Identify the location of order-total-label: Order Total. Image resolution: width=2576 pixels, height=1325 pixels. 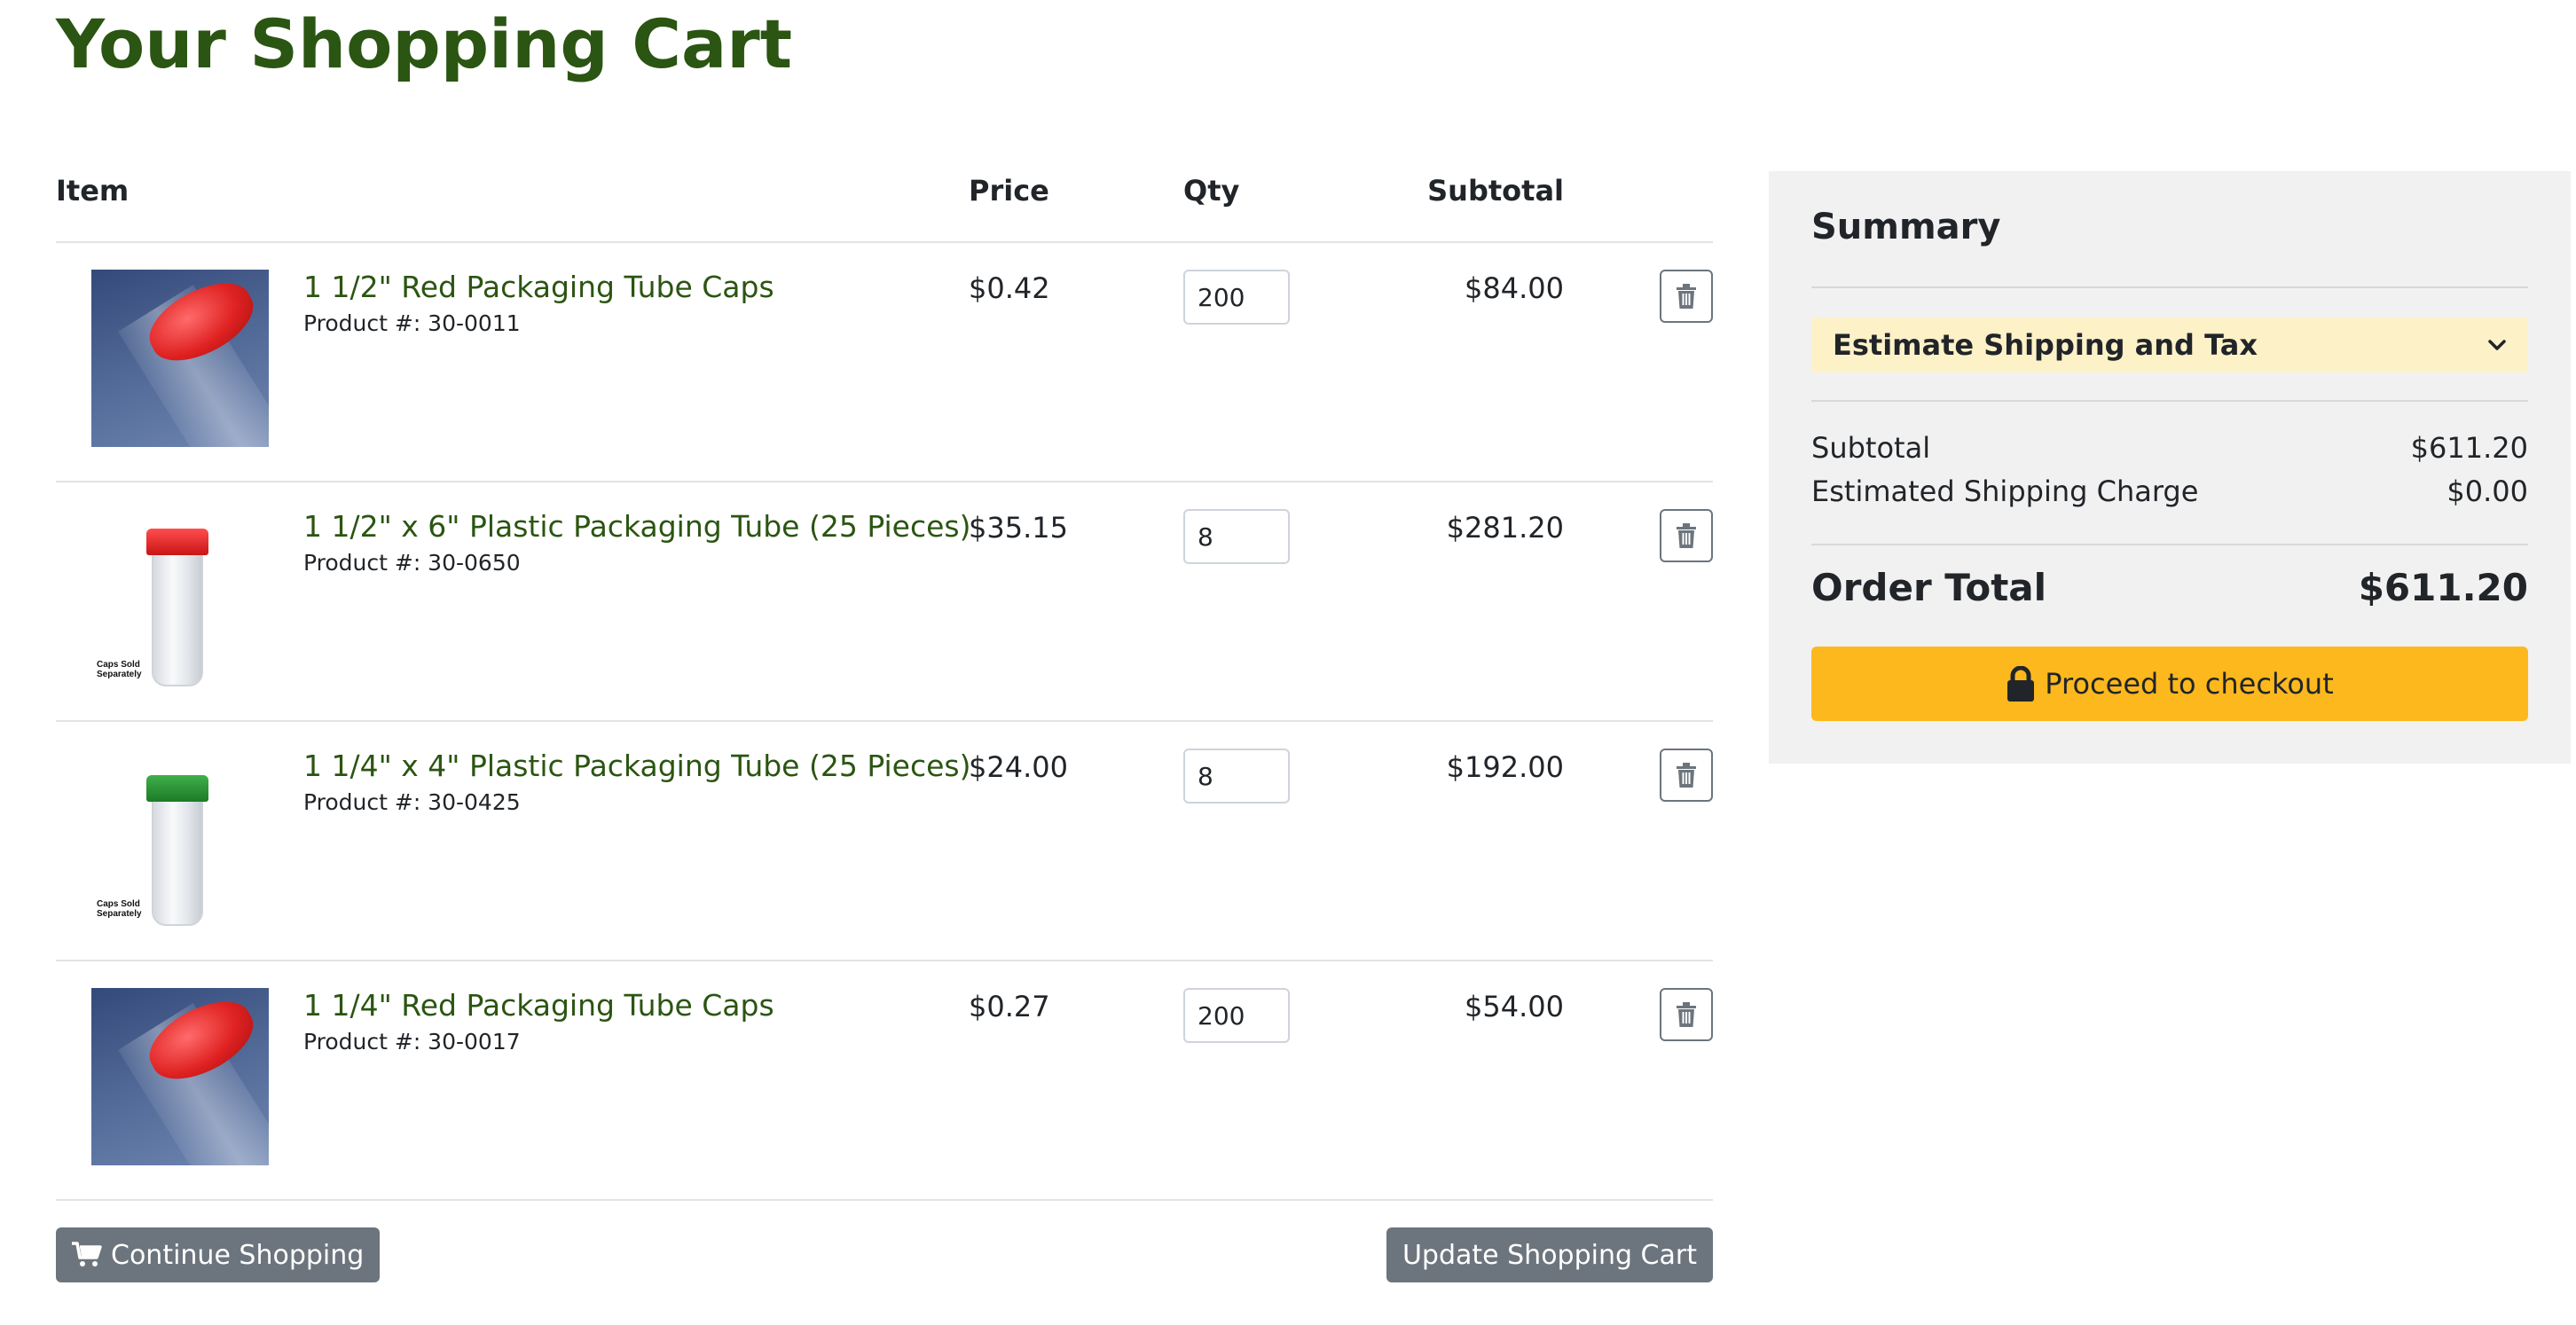
(1929, 587).